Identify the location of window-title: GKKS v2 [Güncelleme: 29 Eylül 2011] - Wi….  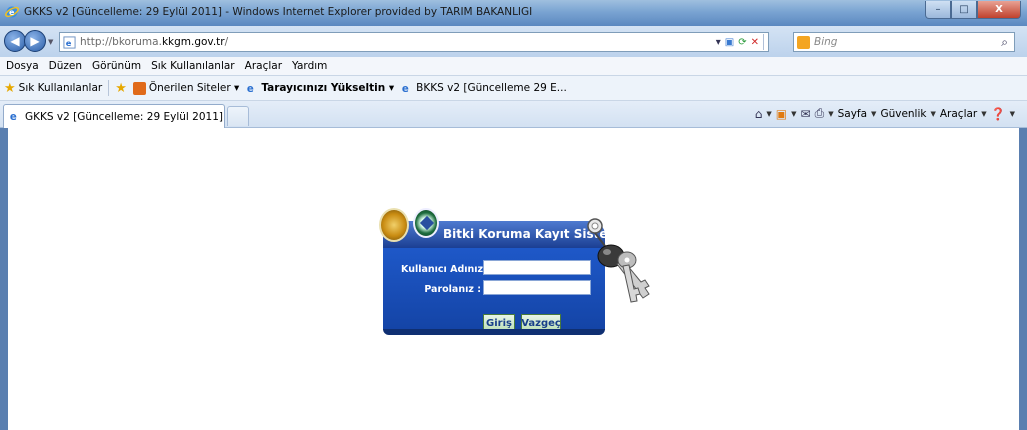
(278, 12).